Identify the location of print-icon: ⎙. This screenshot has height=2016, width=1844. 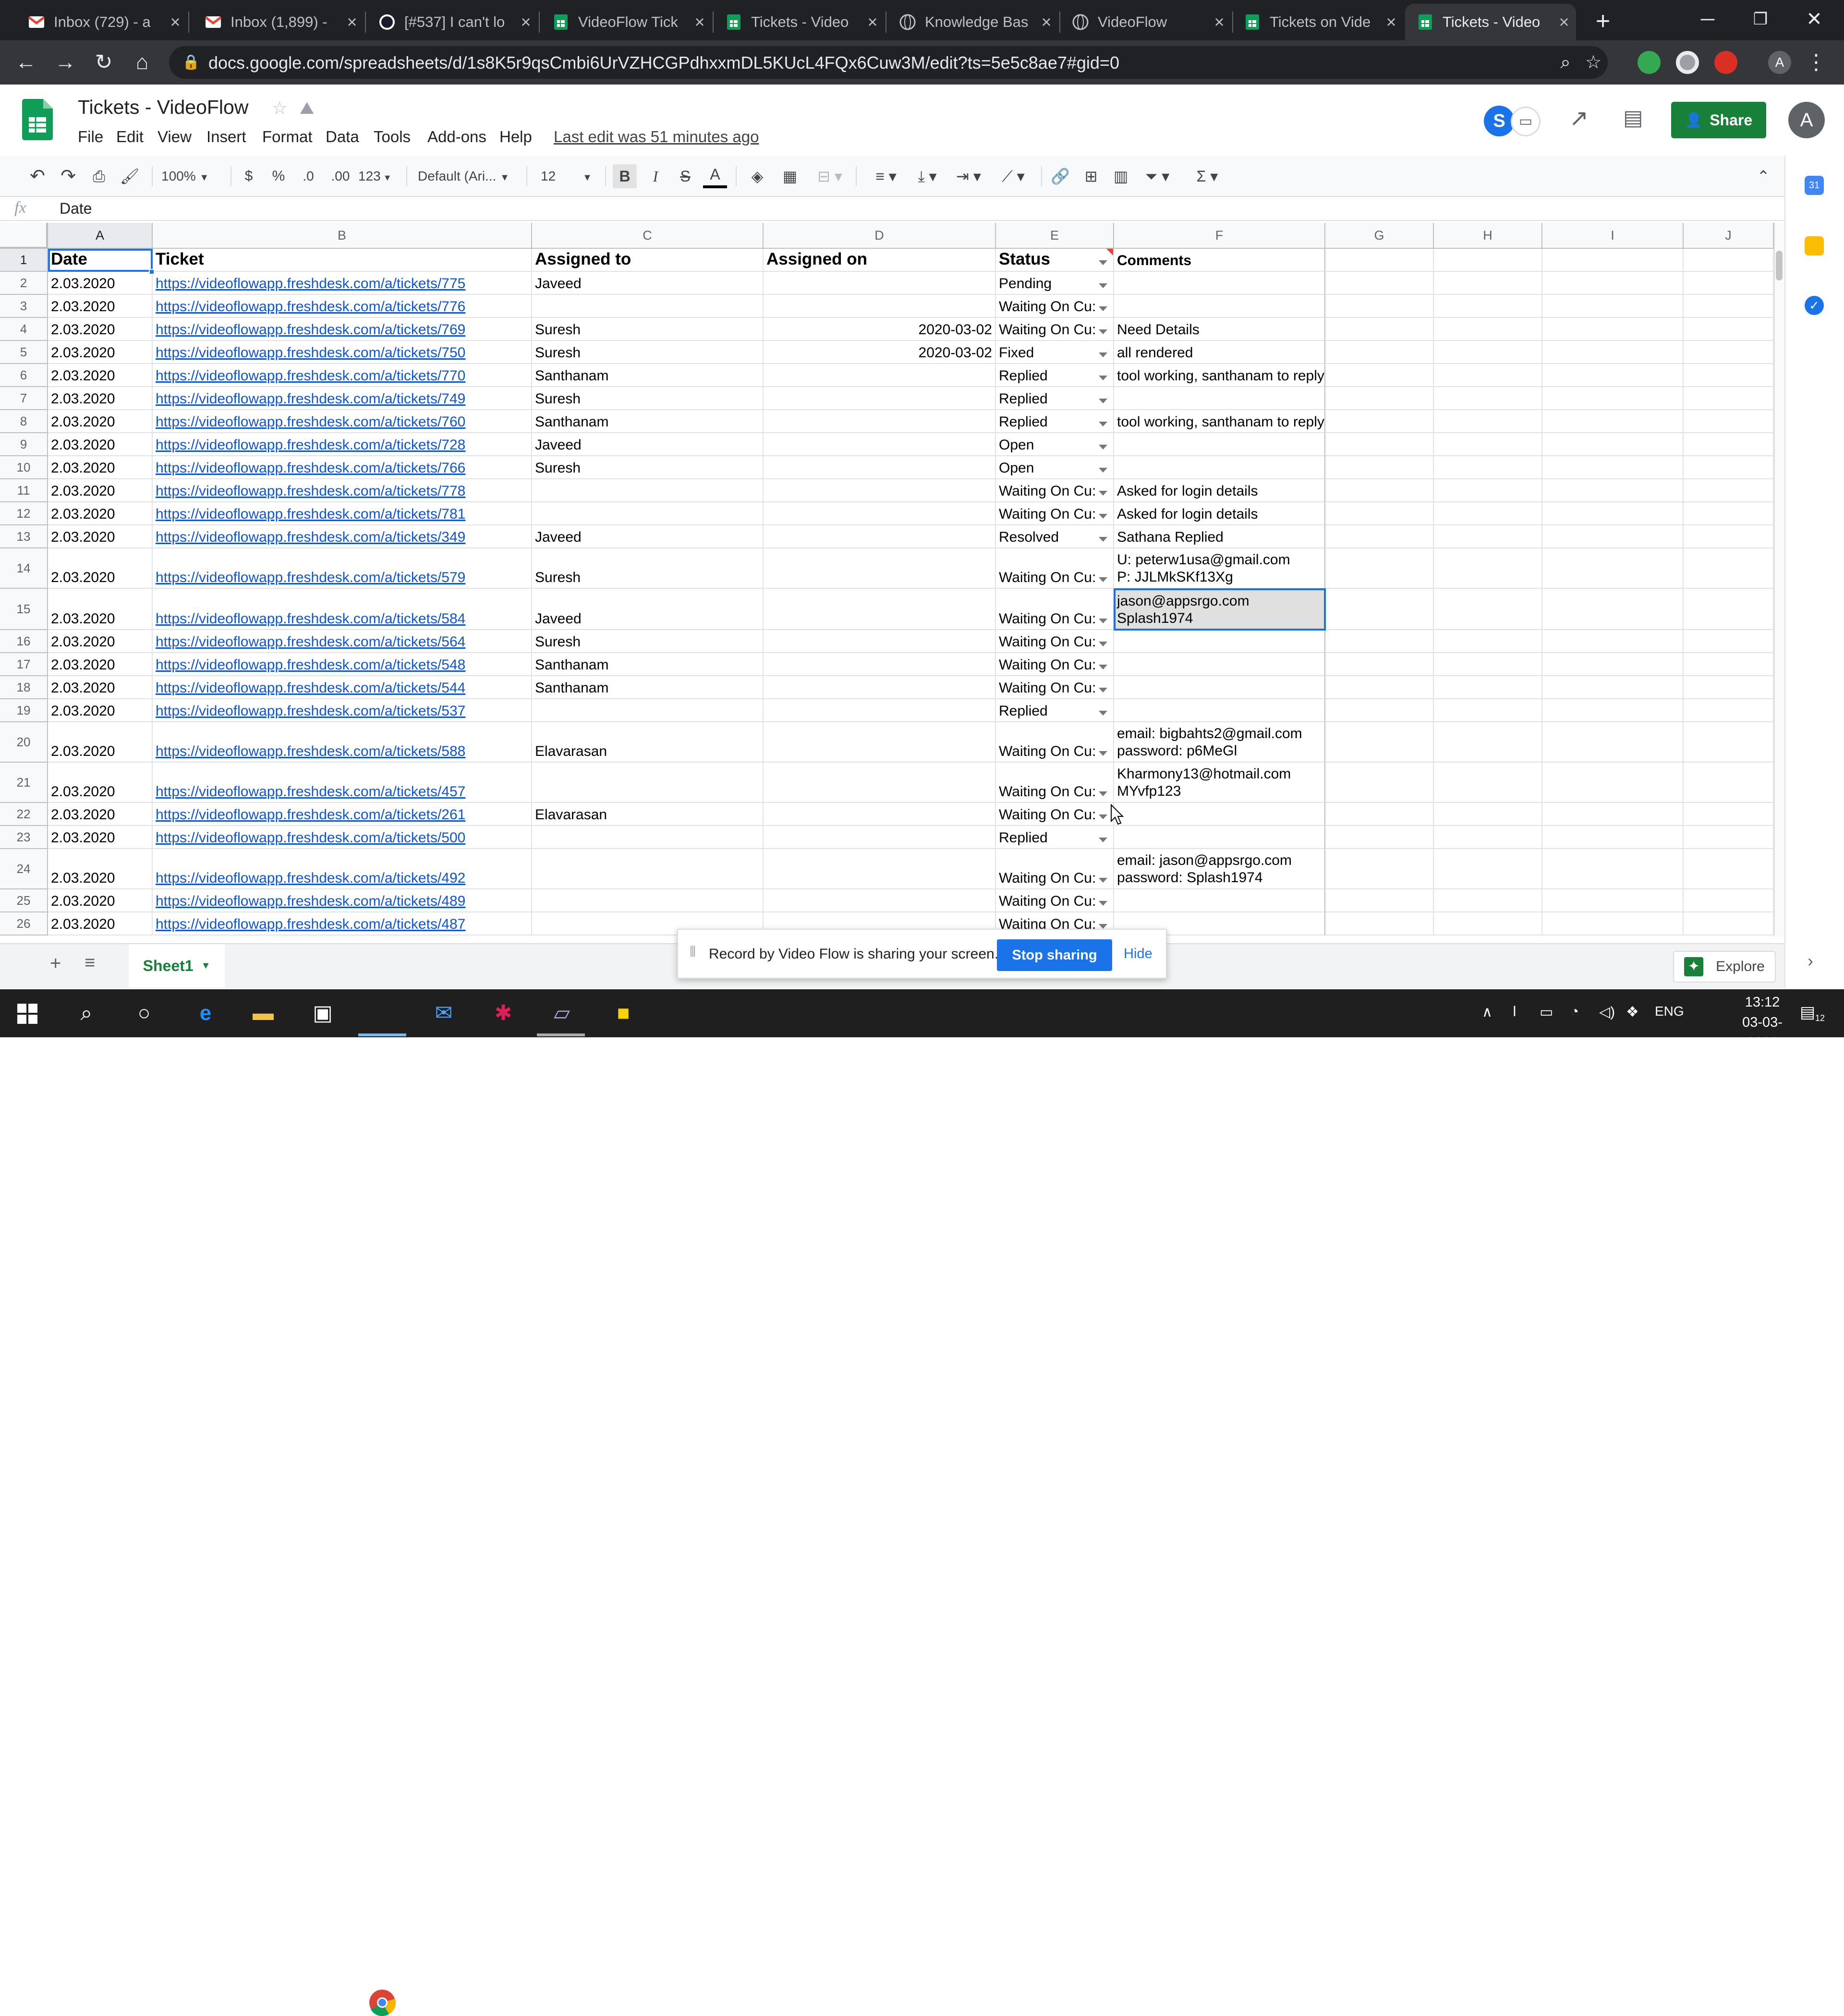
(98, 176).